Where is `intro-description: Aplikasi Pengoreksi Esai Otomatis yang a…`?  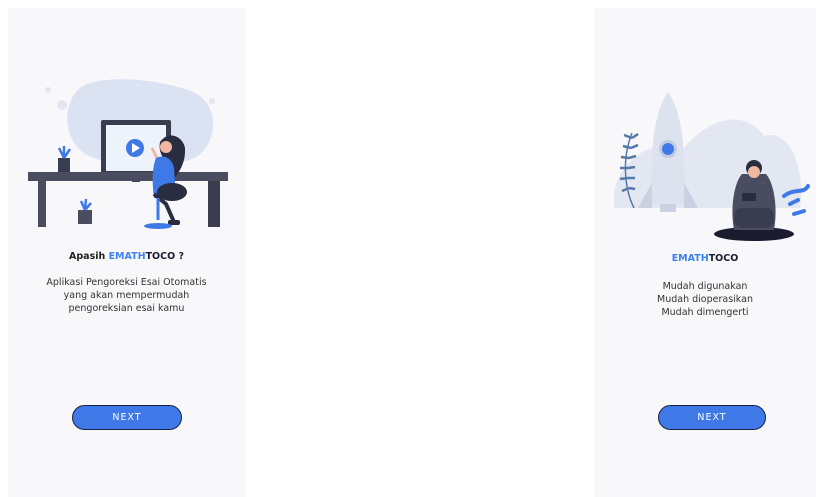
intro-description: Aplikasi Pengoreksi Esai Otomatis yang a… is located at coordinates (126, 295).